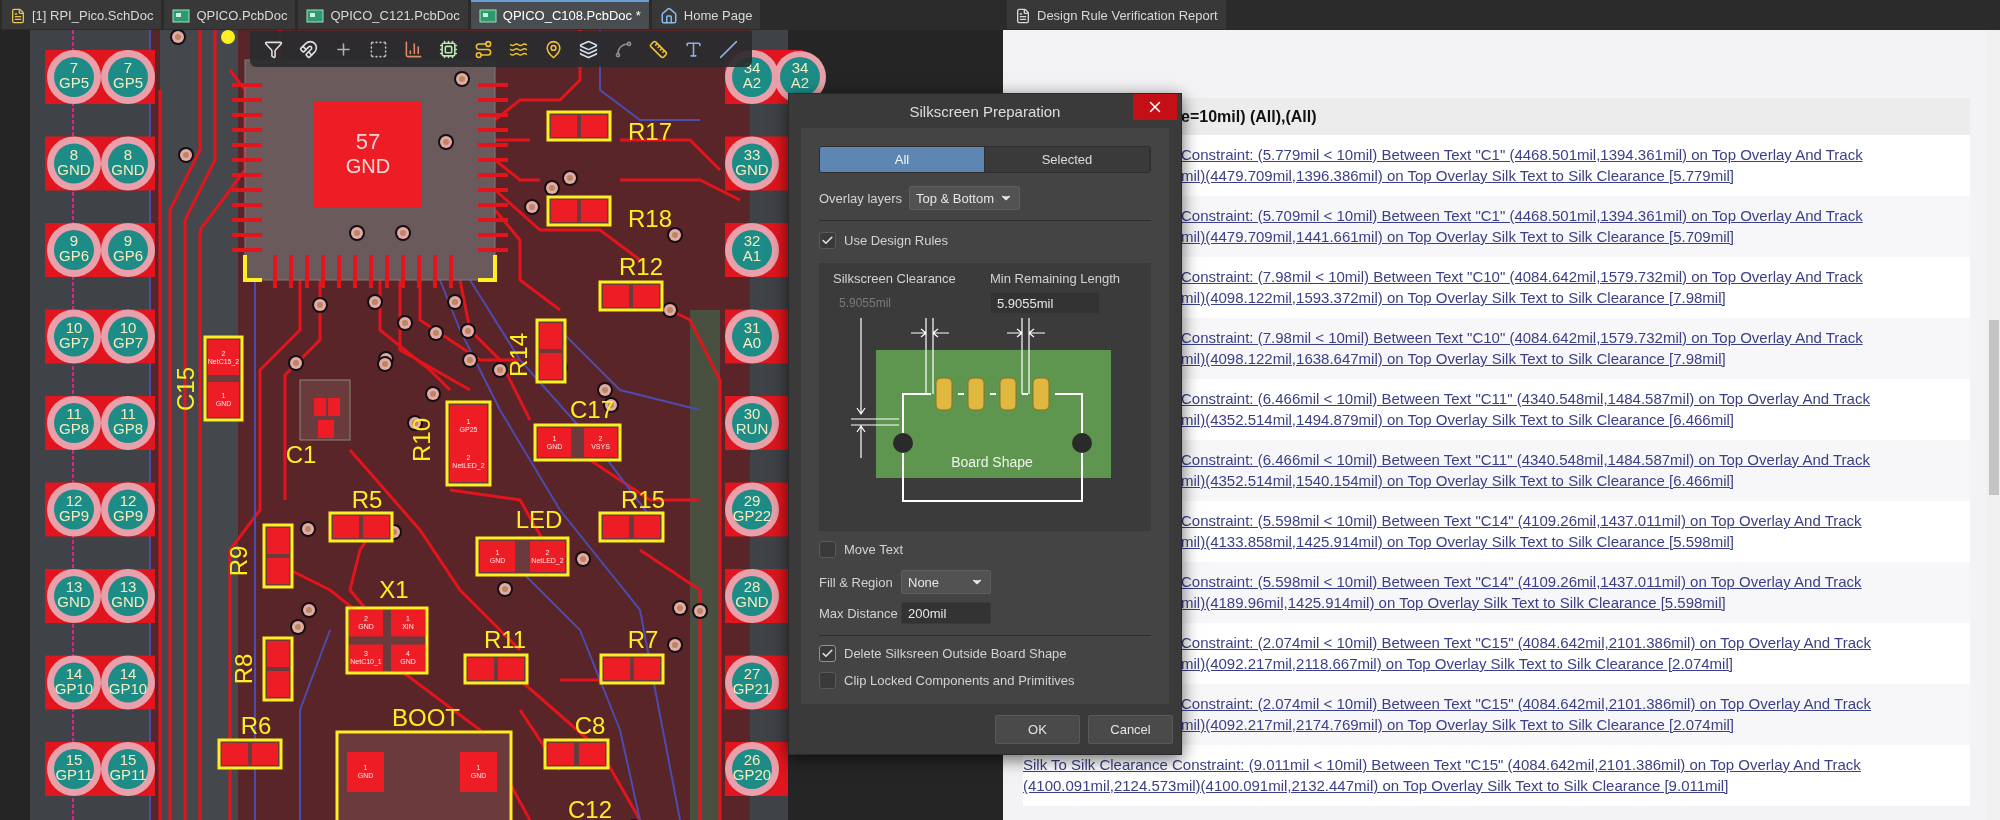  What do you see at coordinates (752, 759) in the screenshot?
I see `pin-number: 26` at bounding box center [752, 759].